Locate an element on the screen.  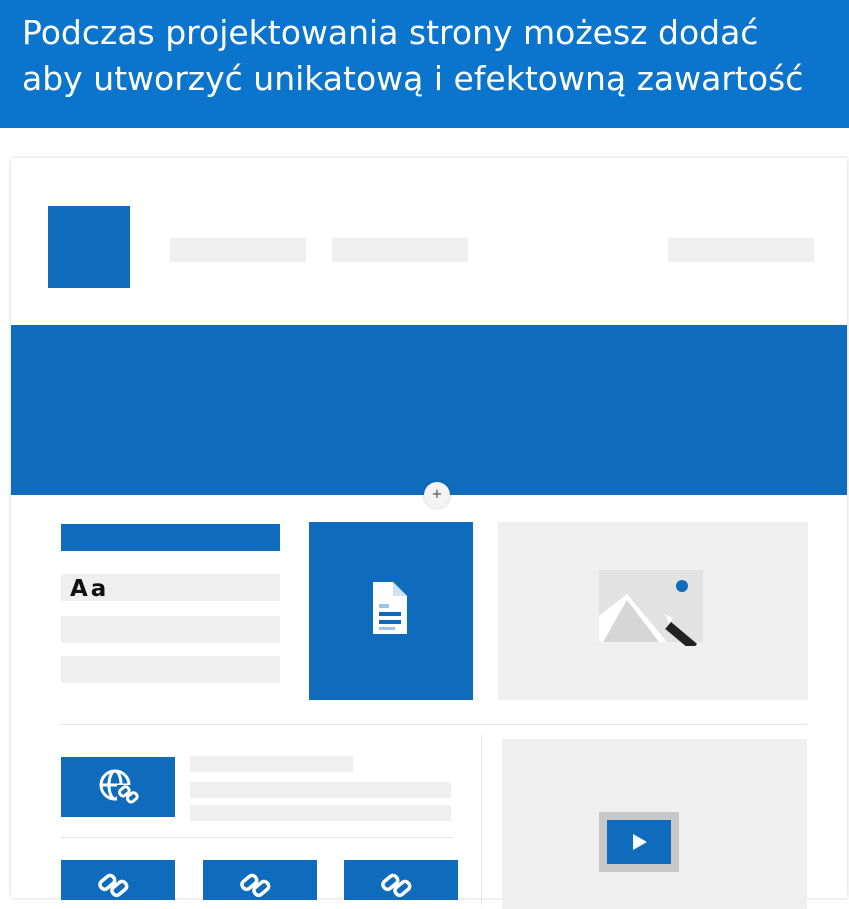
video-webpart-tile is located at coordinates (654, 824).